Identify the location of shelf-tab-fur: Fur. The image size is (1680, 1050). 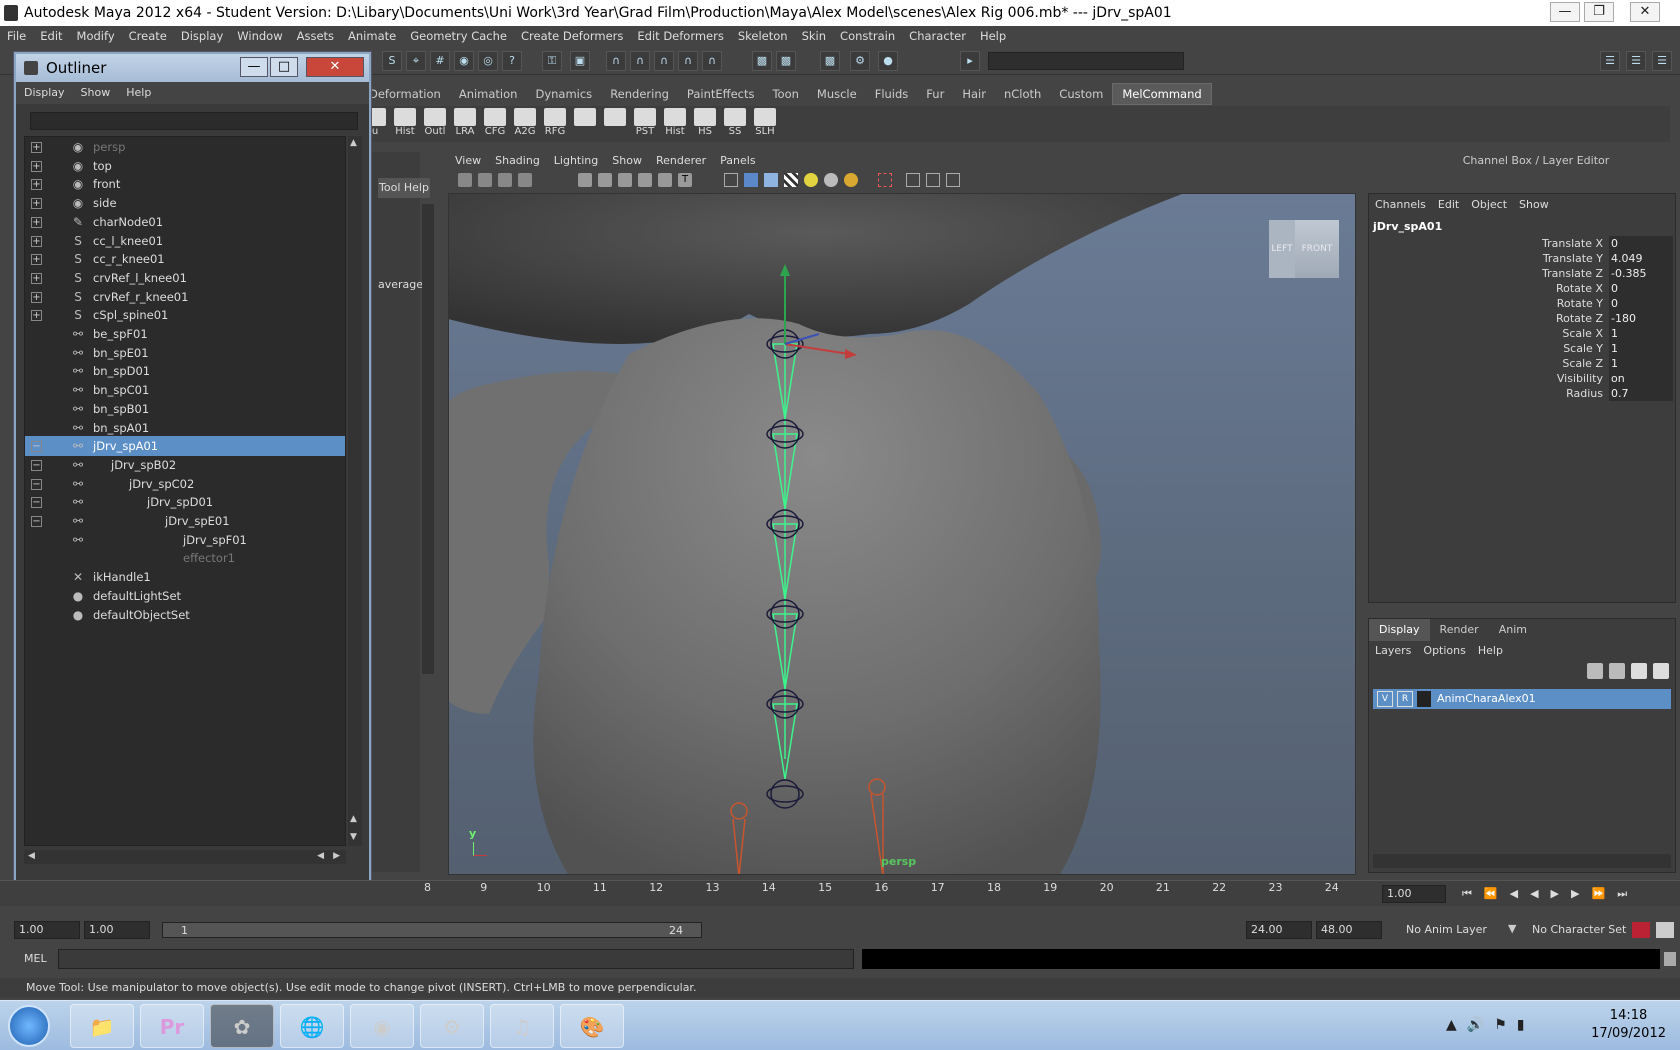
(935, 94).